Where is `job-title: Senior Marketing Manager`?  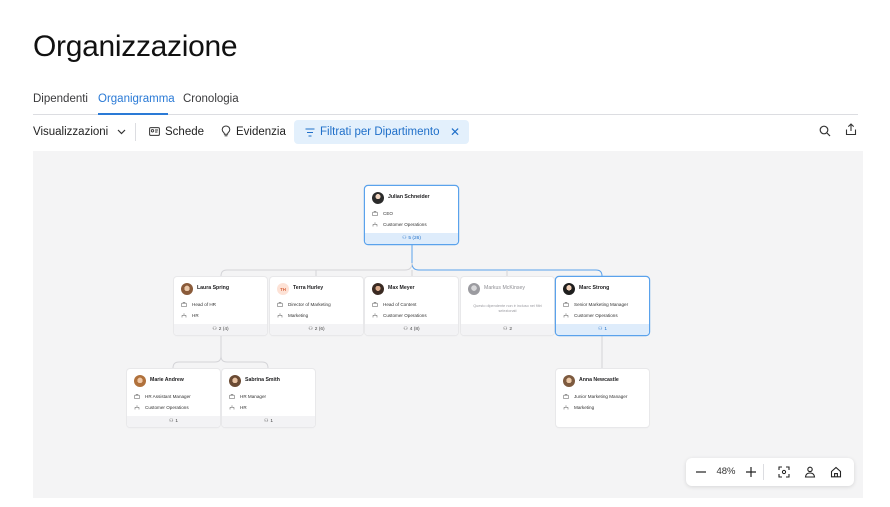
job-title: Senior Marketing Manager is located at coordinates (601, 304).